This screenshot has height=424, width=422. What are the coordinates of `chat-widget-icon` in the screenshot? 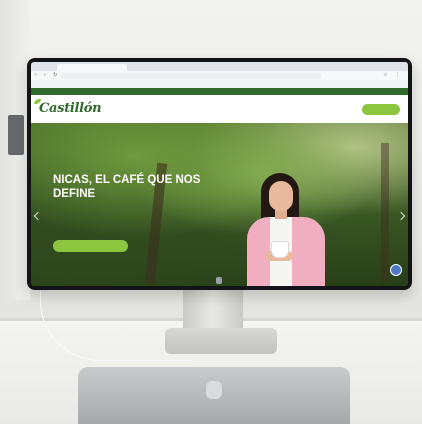 It's located at (396, 270).